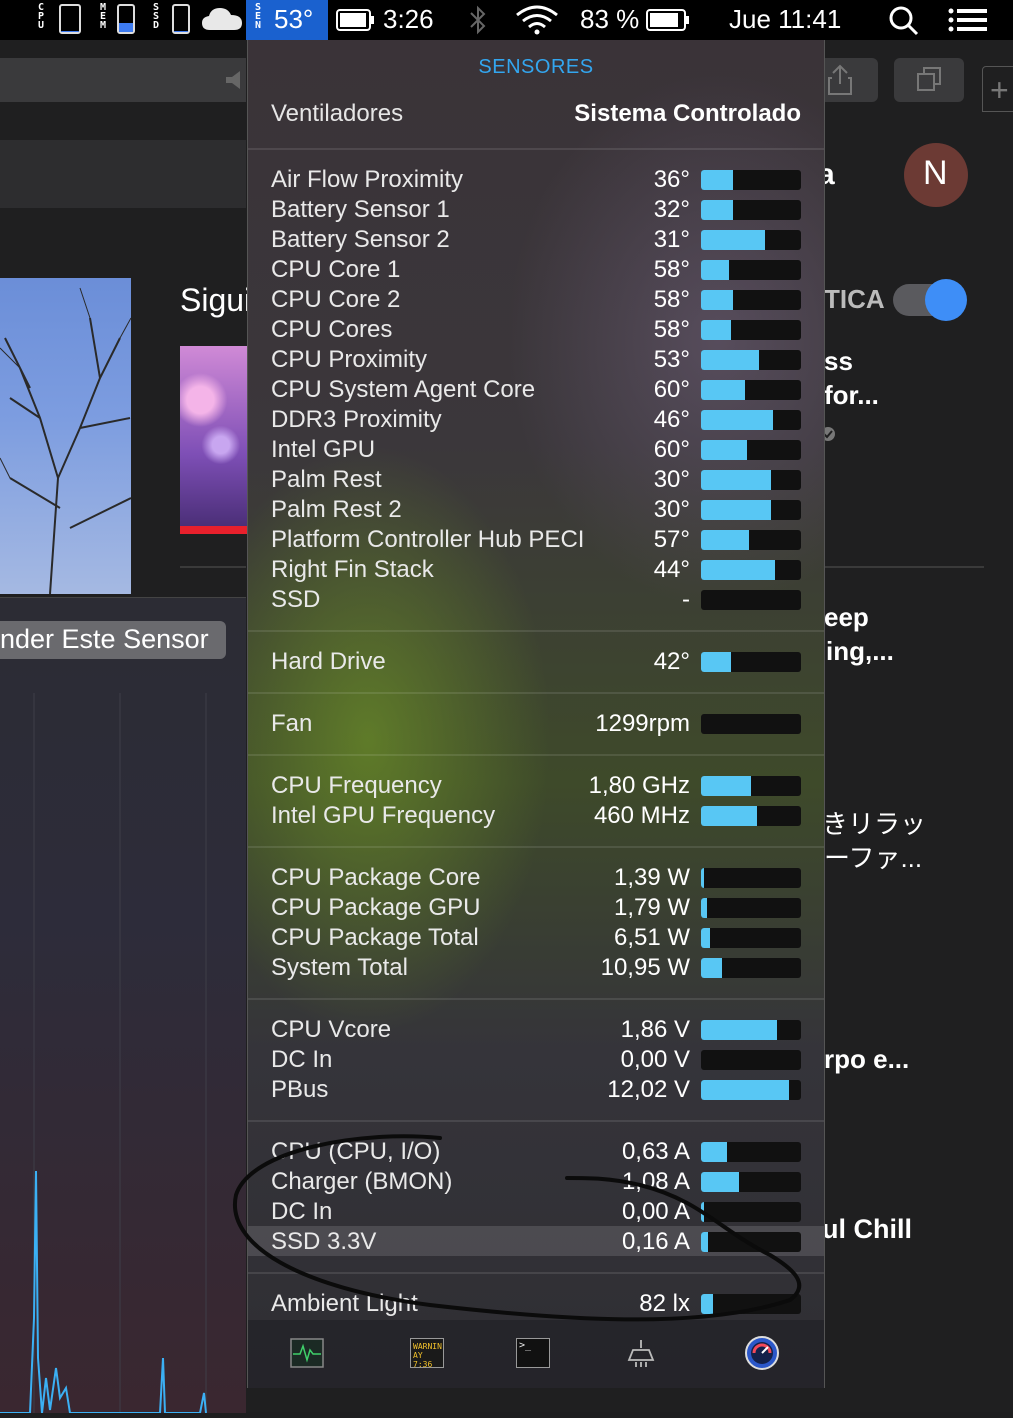 This screenshot has width=1013, height=1418. What do you see at coordinates (687, 114) in the screenshot?
I see `fans-mode: Sistema Controlado` at bounding box center [687, 114].